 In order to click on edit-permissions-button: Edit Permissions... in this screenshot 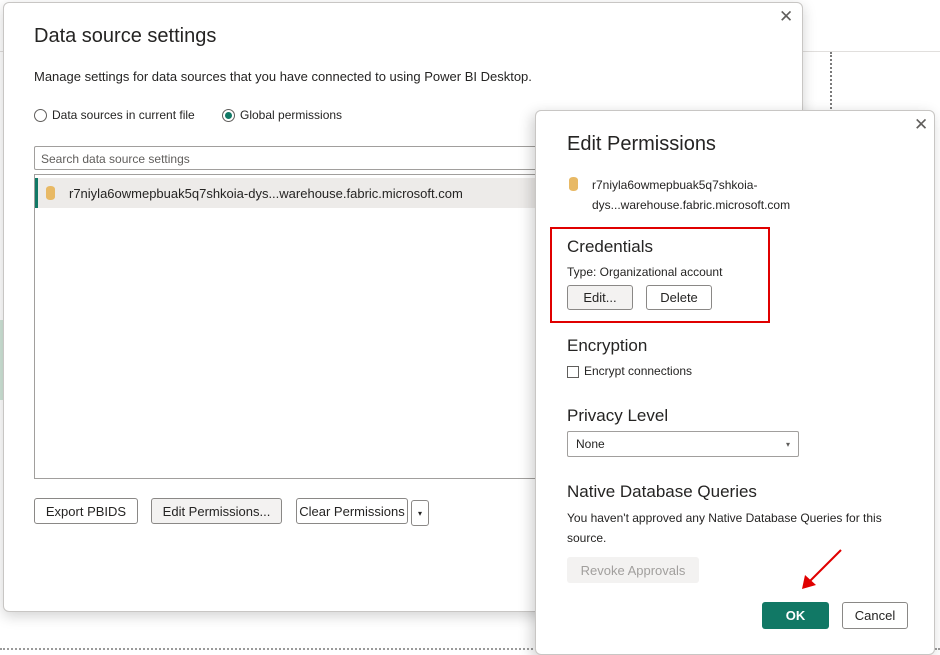, I will do `click(216, 511)`.